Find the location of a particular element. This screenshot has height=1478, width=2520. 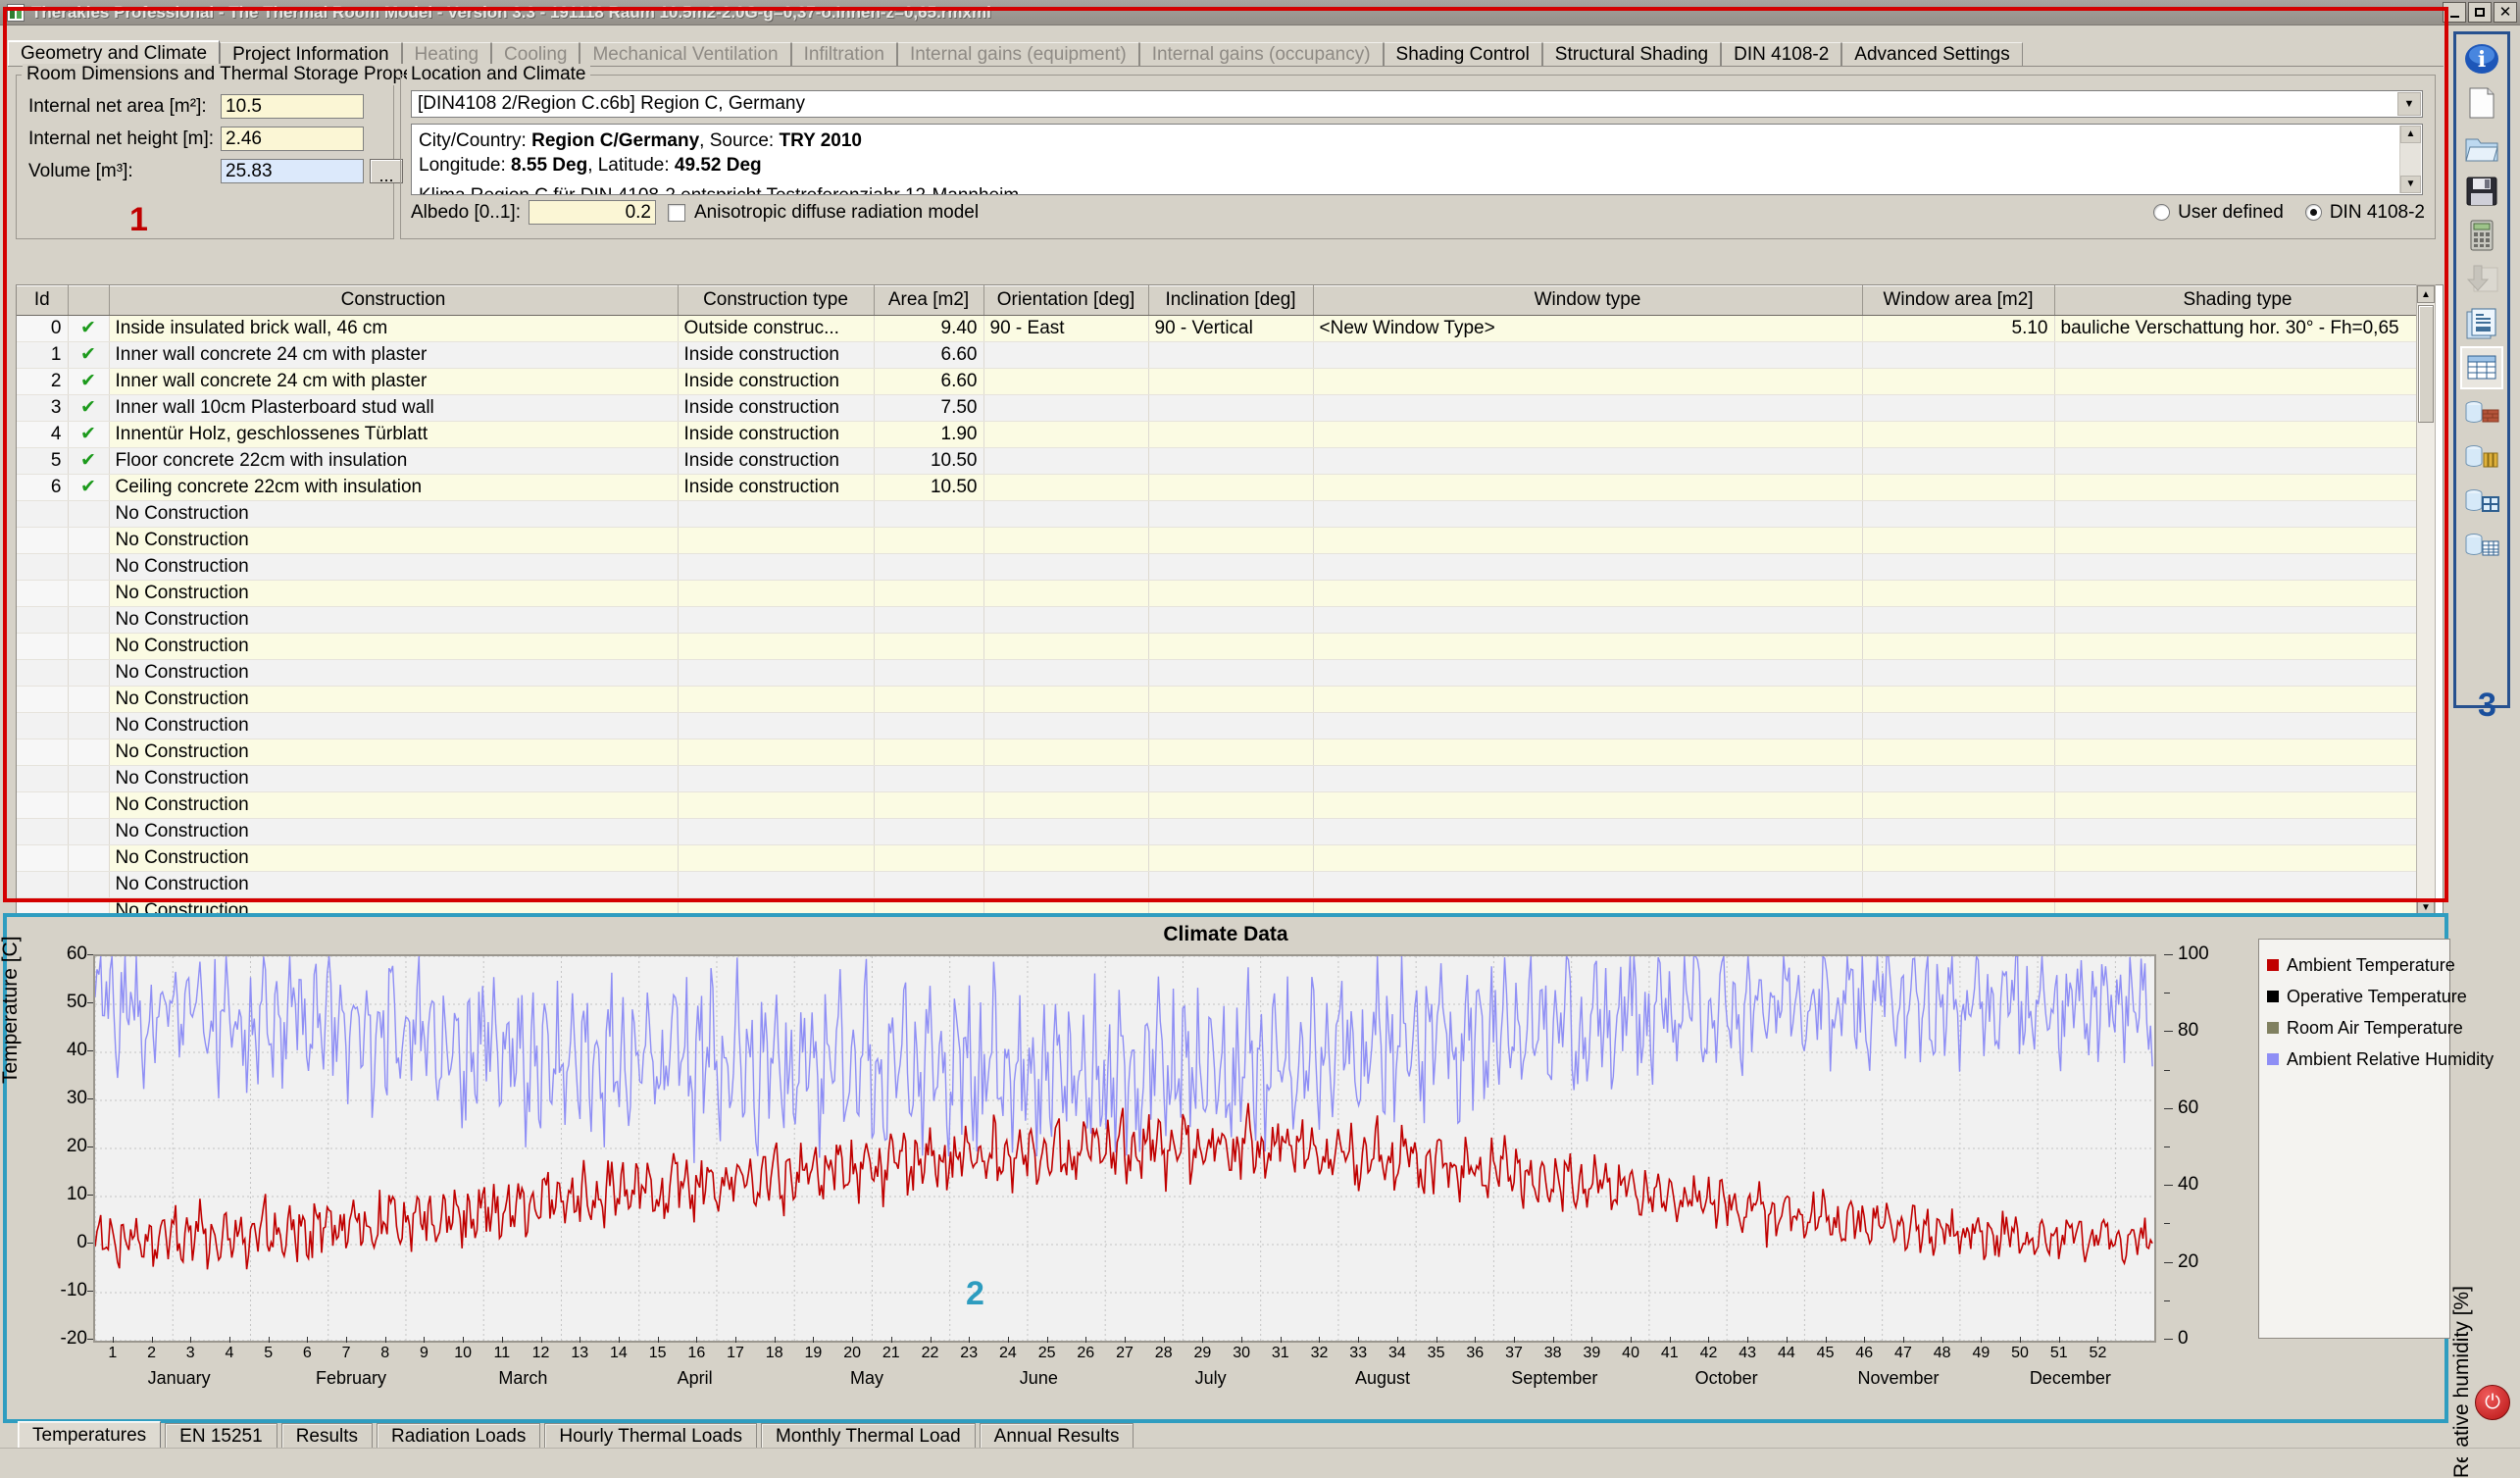

cell-construction: Inner wall concrete 24 cm with plaster is located at coordinates (394, 381).